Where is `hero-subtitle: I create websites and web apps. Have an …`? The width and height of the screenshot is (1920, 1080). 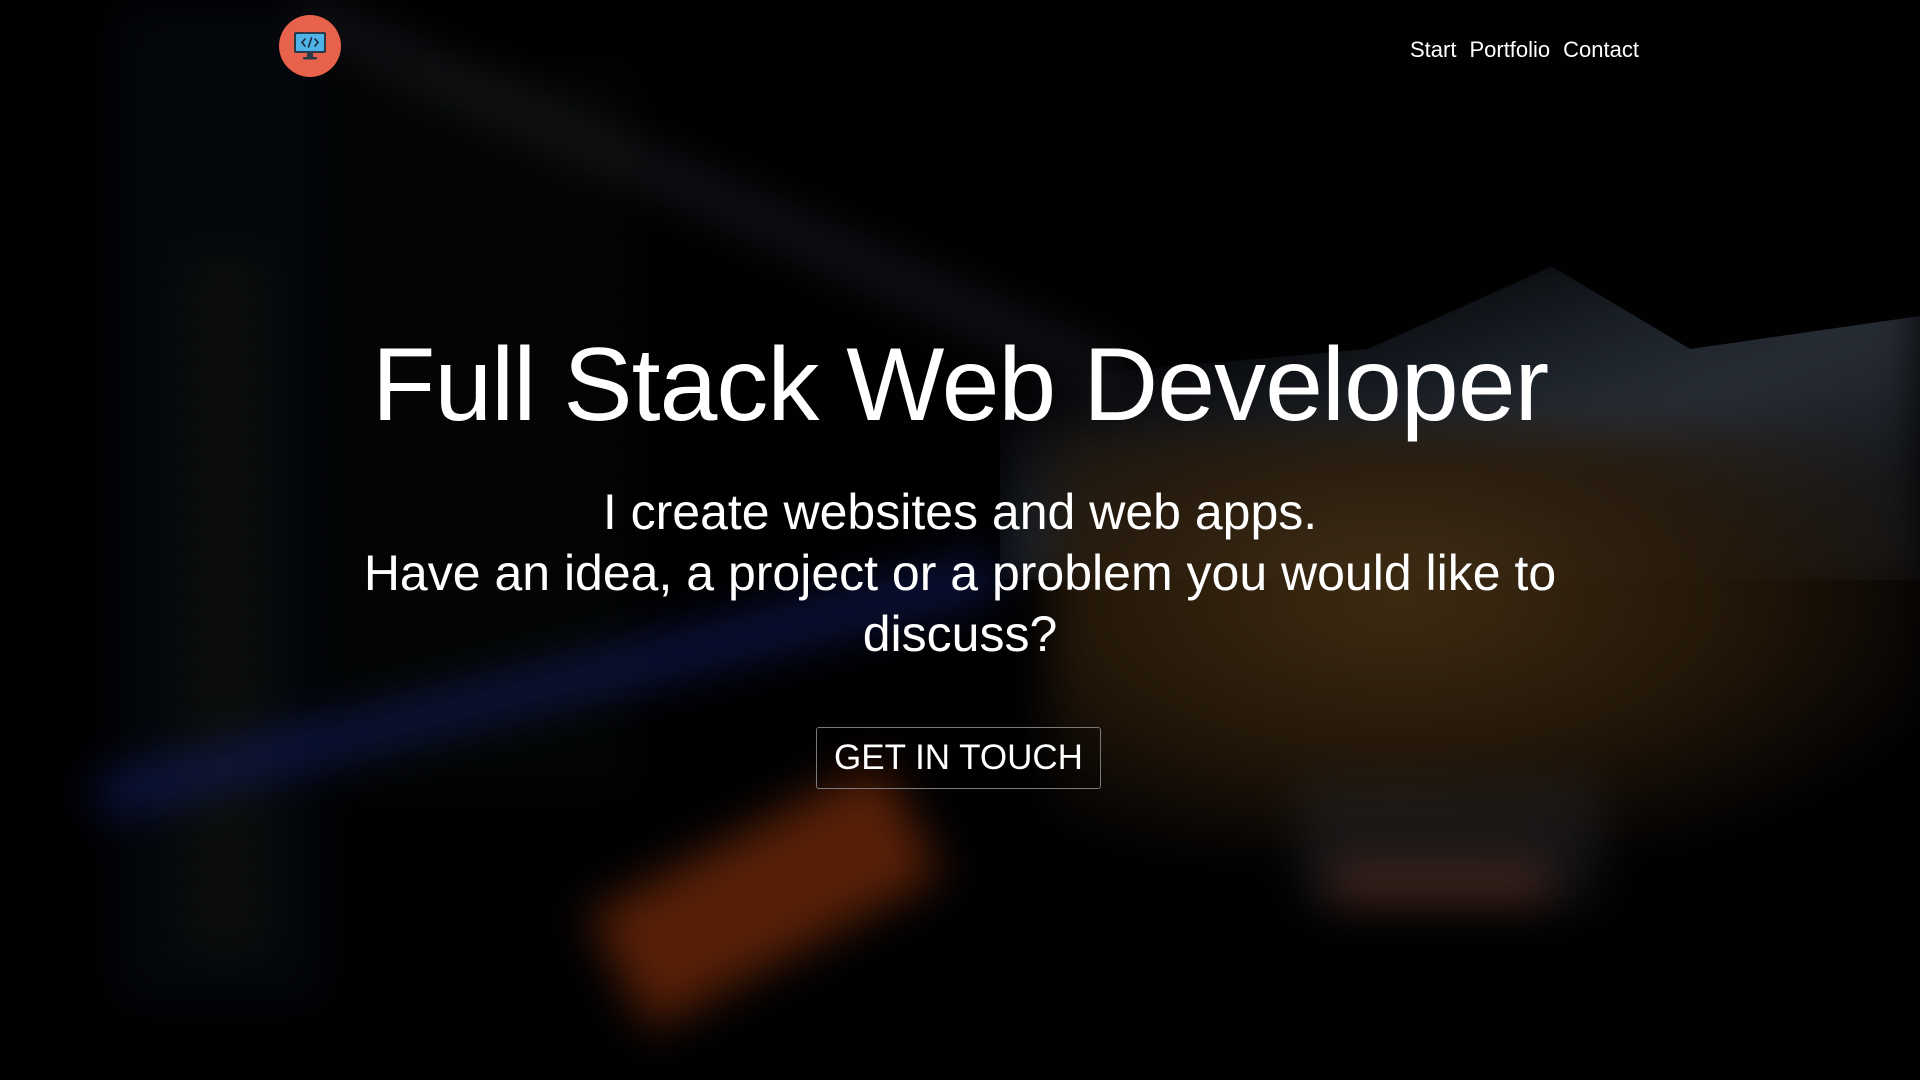 hero-subtitle: I create websites and web apps. Have an … is located at coordinates (960, 573).